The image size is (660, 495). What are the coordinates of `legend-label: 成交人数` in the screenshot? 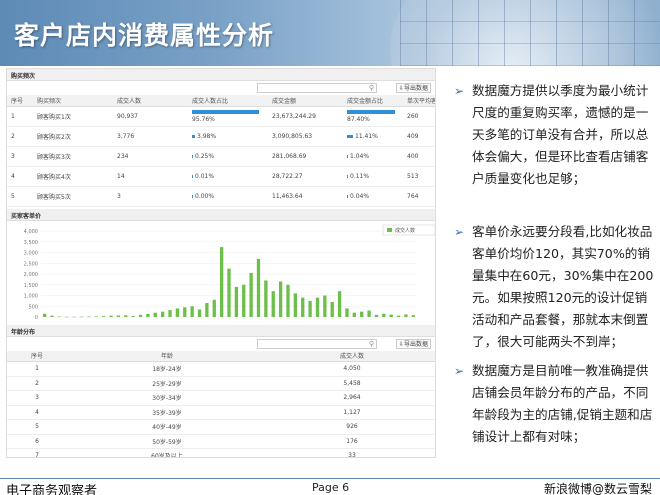 It's located at (405, 230).